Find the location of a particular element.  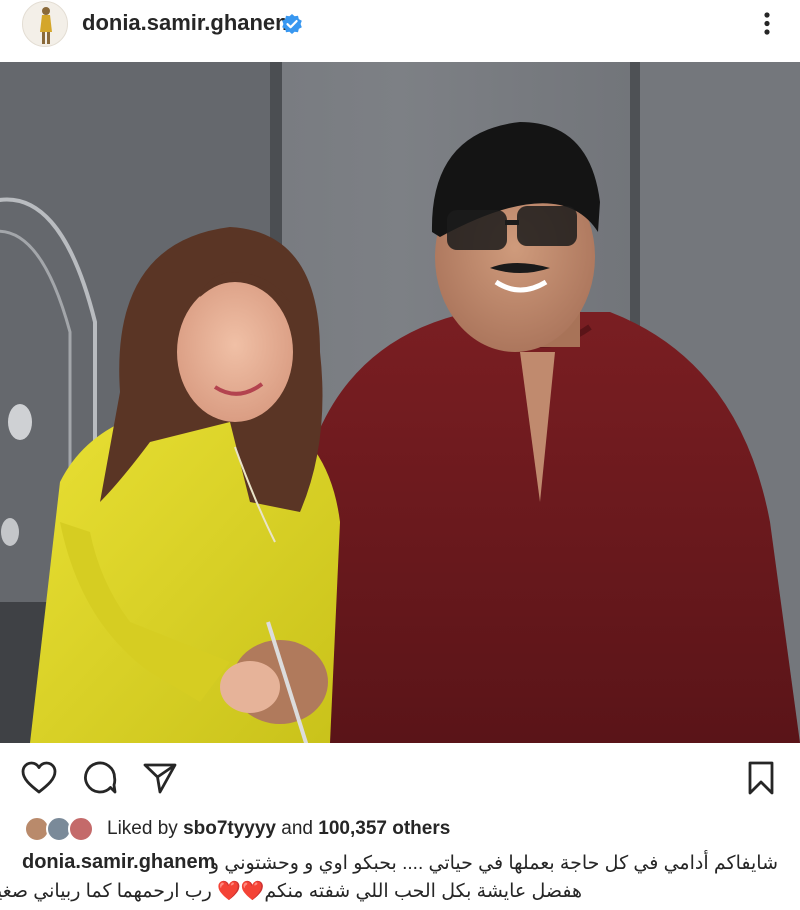

avatar-figure-icon is located at coordinates (45, 24).